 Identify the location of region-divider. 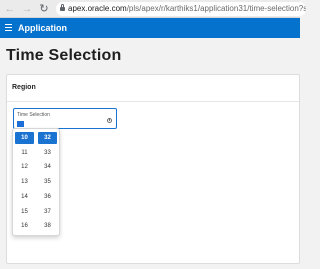
(153, 101).